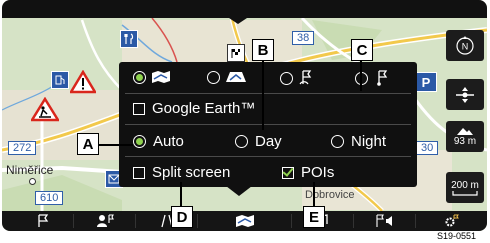 The width and height of the screenshot is (490, 243). Describe the element at coordinates (465, 141) in the screenshot. I see `scale-label: 93 m` at that location.